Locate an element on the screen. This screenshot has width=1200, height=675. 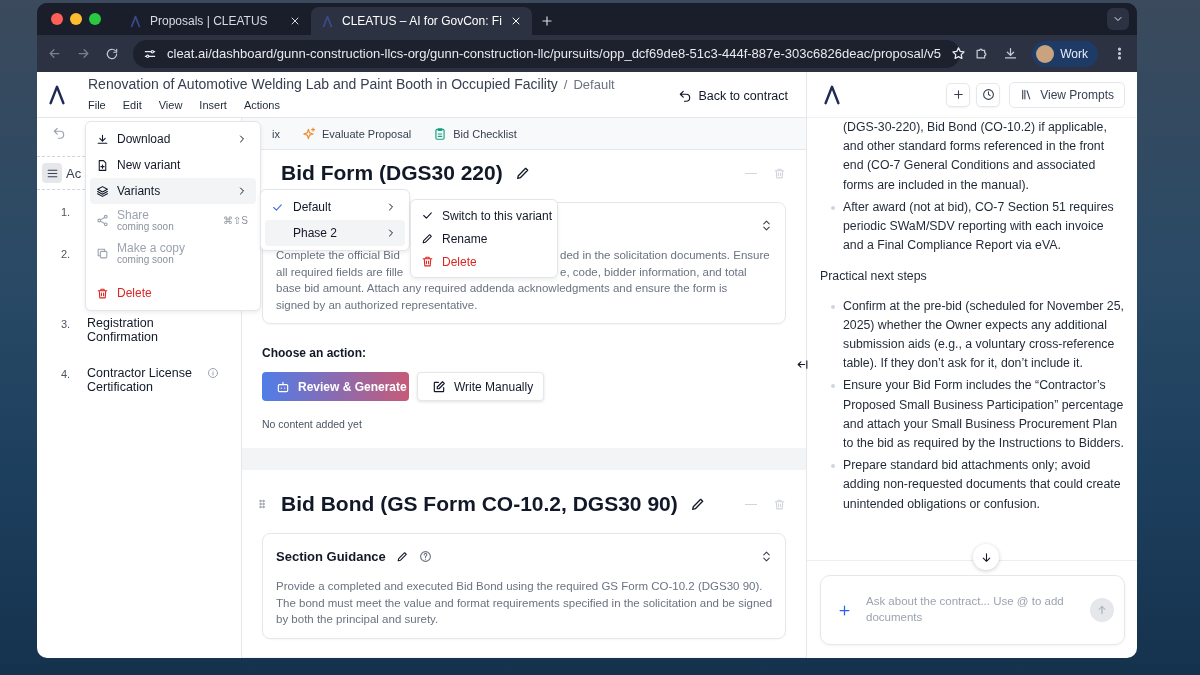
chat-bullet: Ensure your Bid Form includes the “Contractor’s Proposed Small Business Participation” percentage and attach your Small Business Procurement Plan to the bid as required by the Instructions to Bidders. is located at coordinates (984, 415).